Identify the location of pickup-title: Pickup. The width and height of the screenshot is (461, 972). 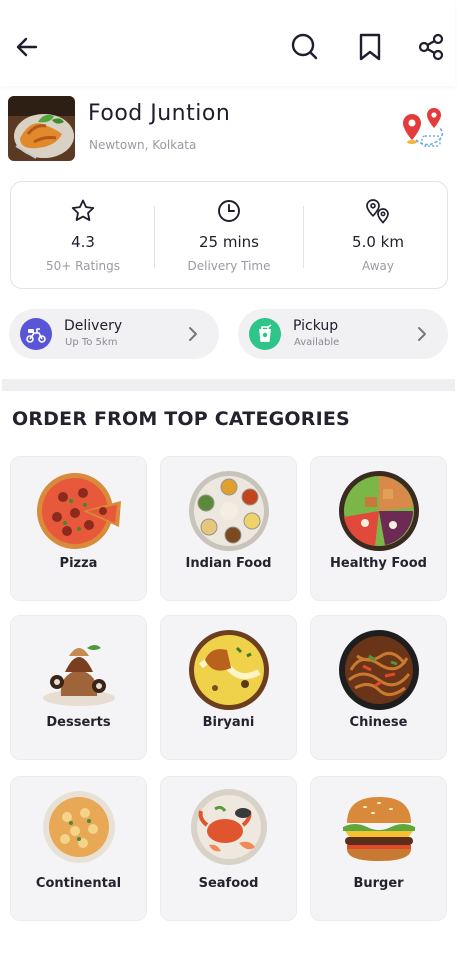
(316, 326).